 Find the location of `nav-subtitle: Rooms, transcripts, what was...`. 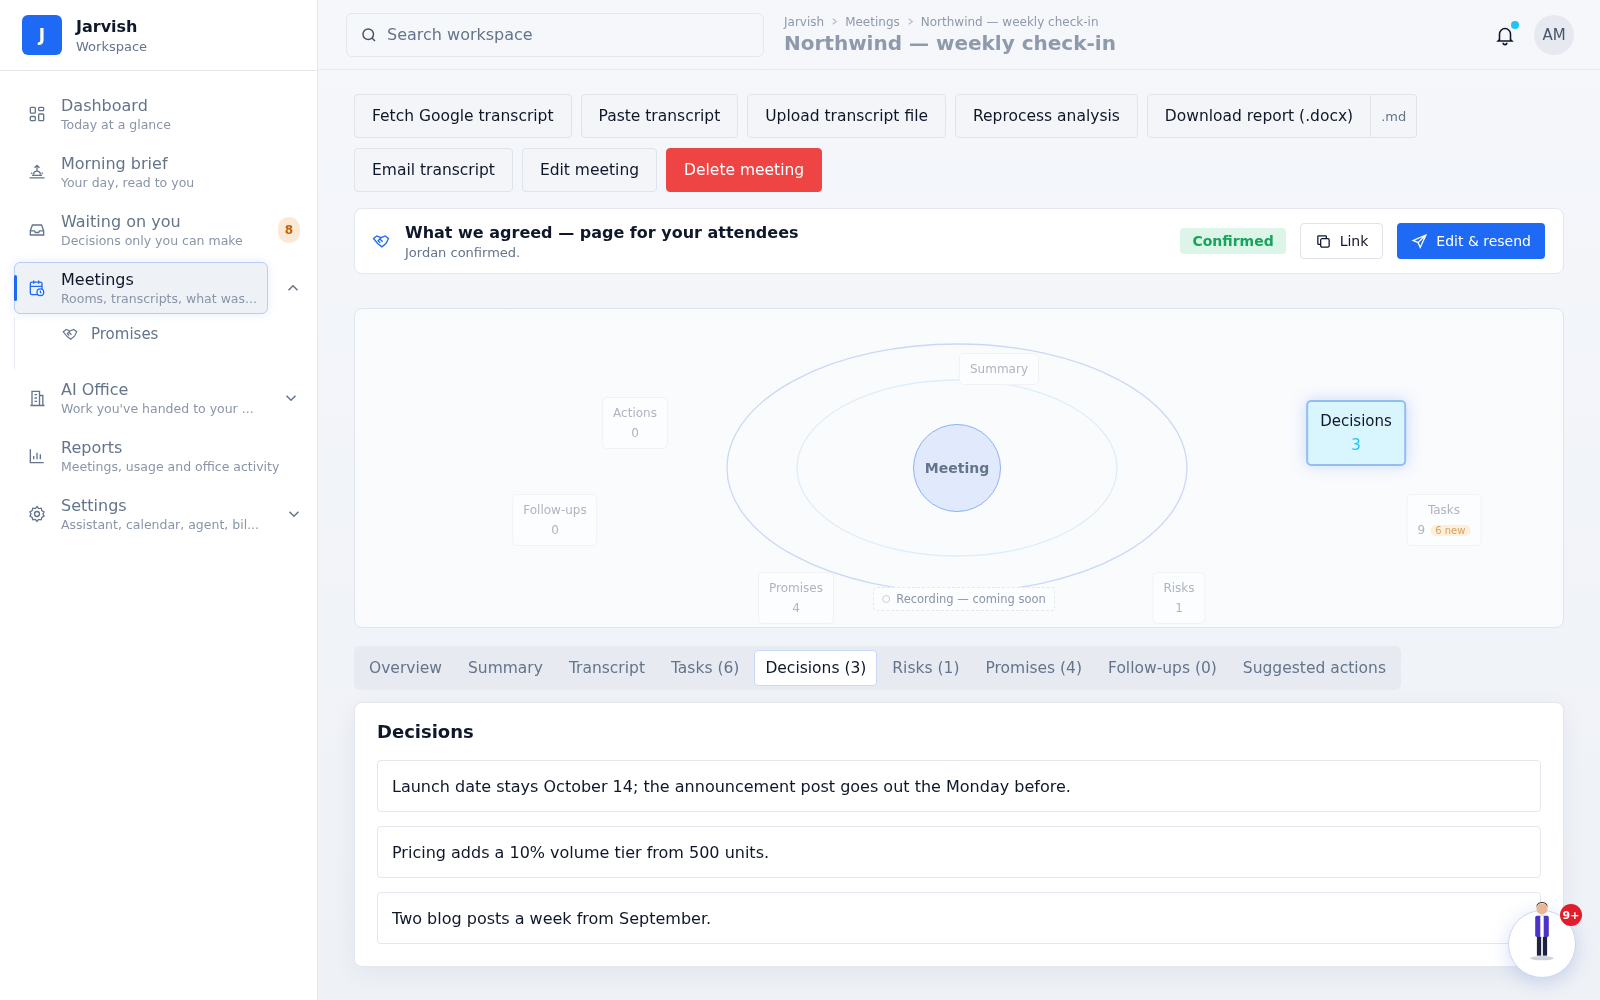

nav-subtitle: Rooms, transcripts, what was... is located at coordinates (159, 298).